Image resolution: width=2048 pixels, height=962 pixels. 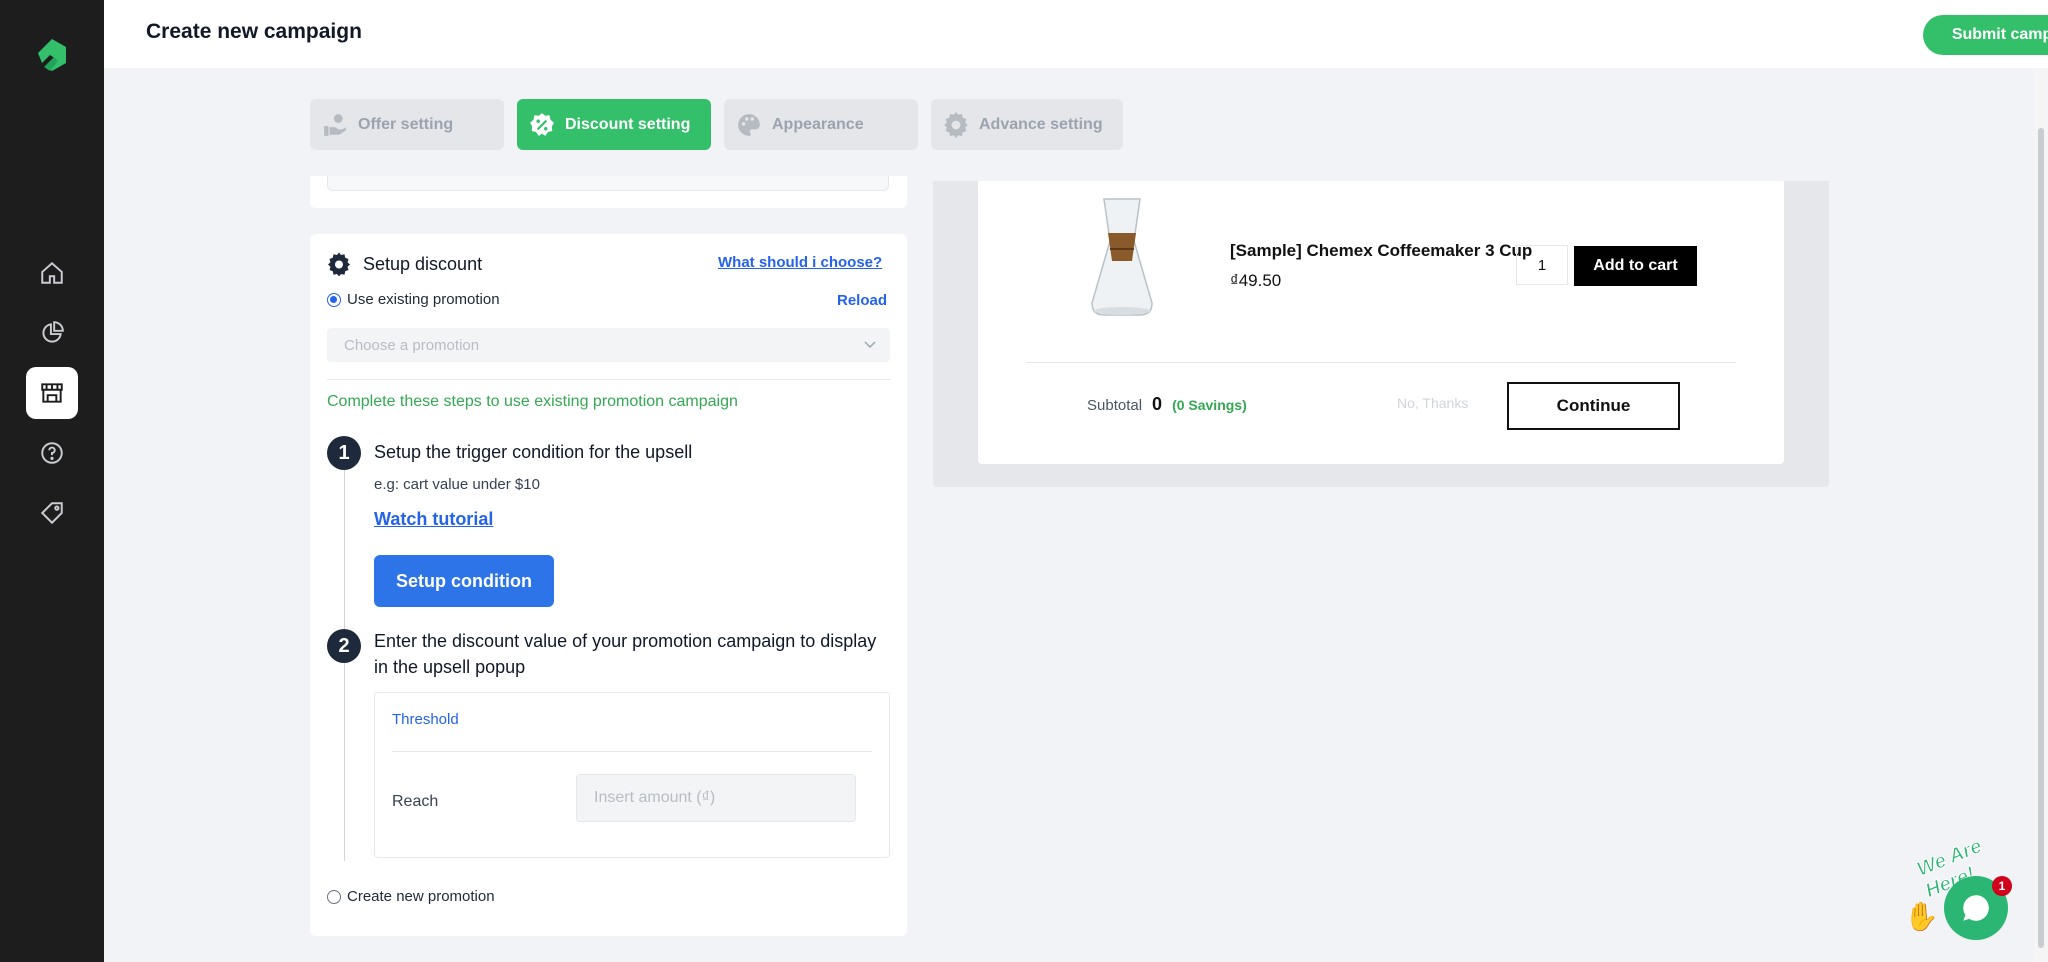 What do you see at coordinates (1542, 265) in the screenshot?
I see `quantity-field: 1` at bounding box center [1542, 265].